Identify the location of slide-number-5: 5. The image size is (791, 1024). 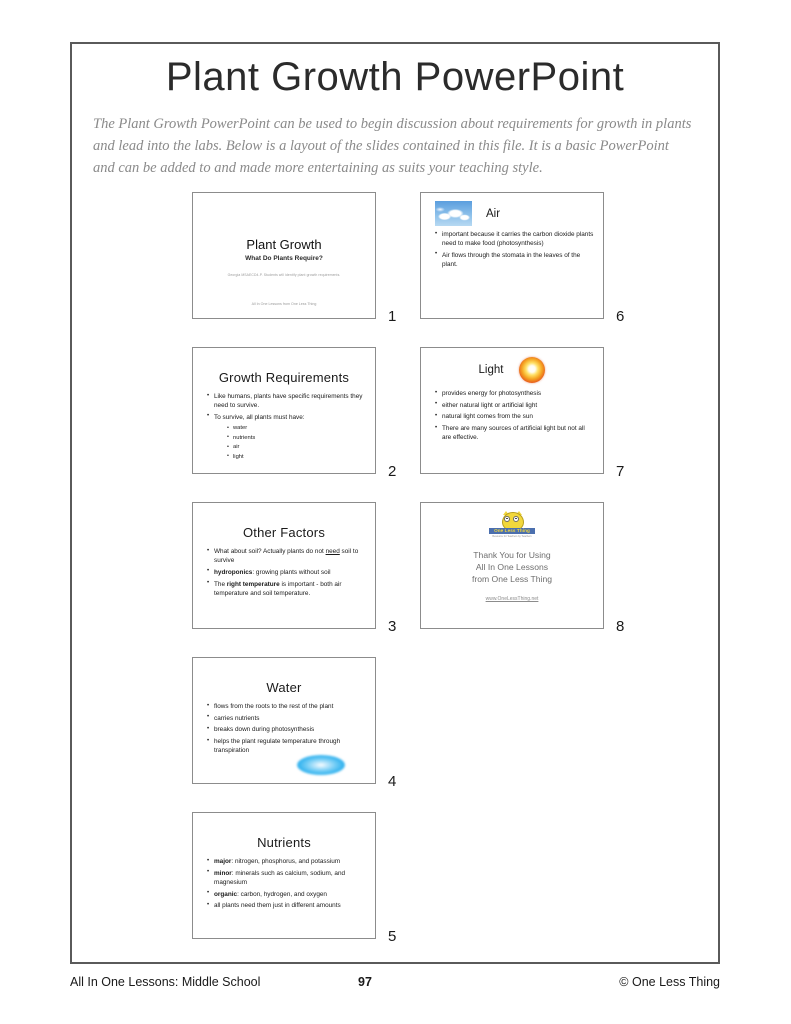
(392, 936).